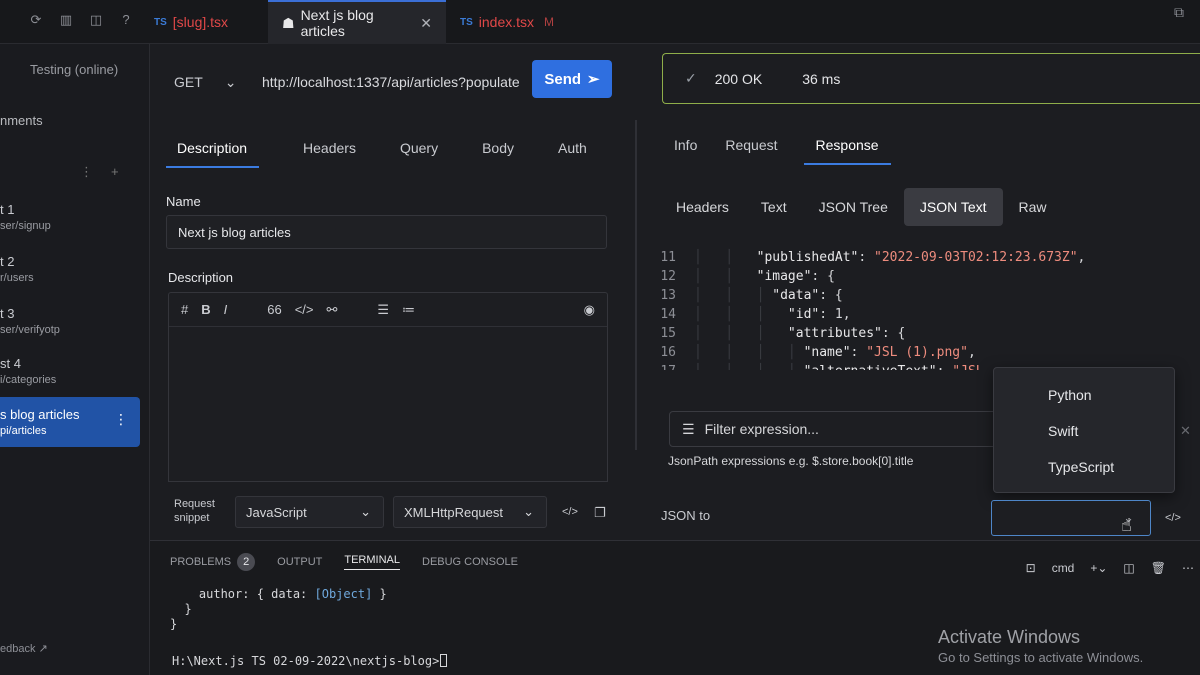 The height and width of the screenshot is (675, 1200). I want to click on add-icon: +, so click(115, 172).